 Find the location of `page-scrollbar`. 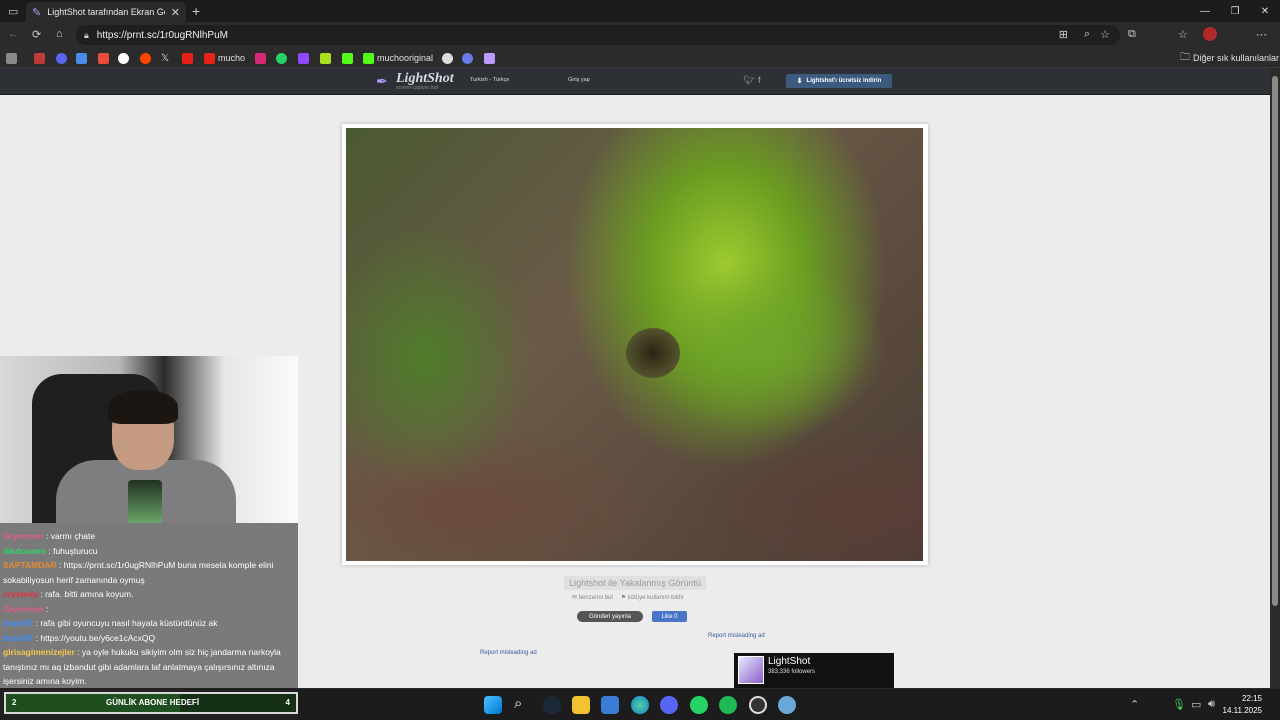

page-scrollbar is located at coordinates (1275, 378).